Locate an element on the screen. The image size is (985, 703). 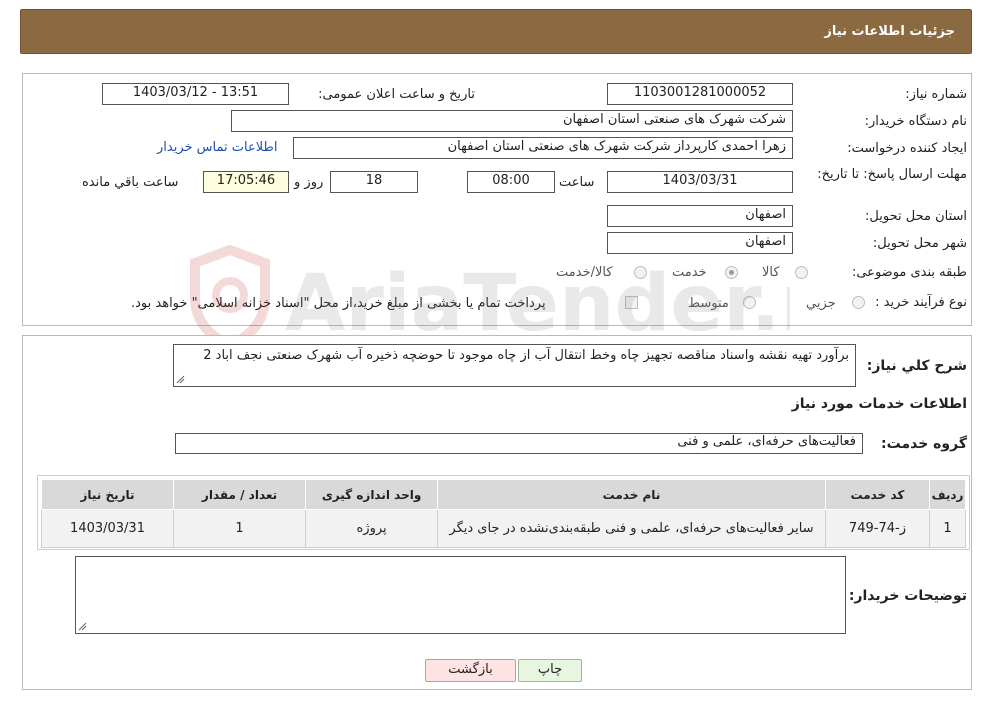
need-summary-label: شرح کلي نياز: is located at coordinates (916, 366).